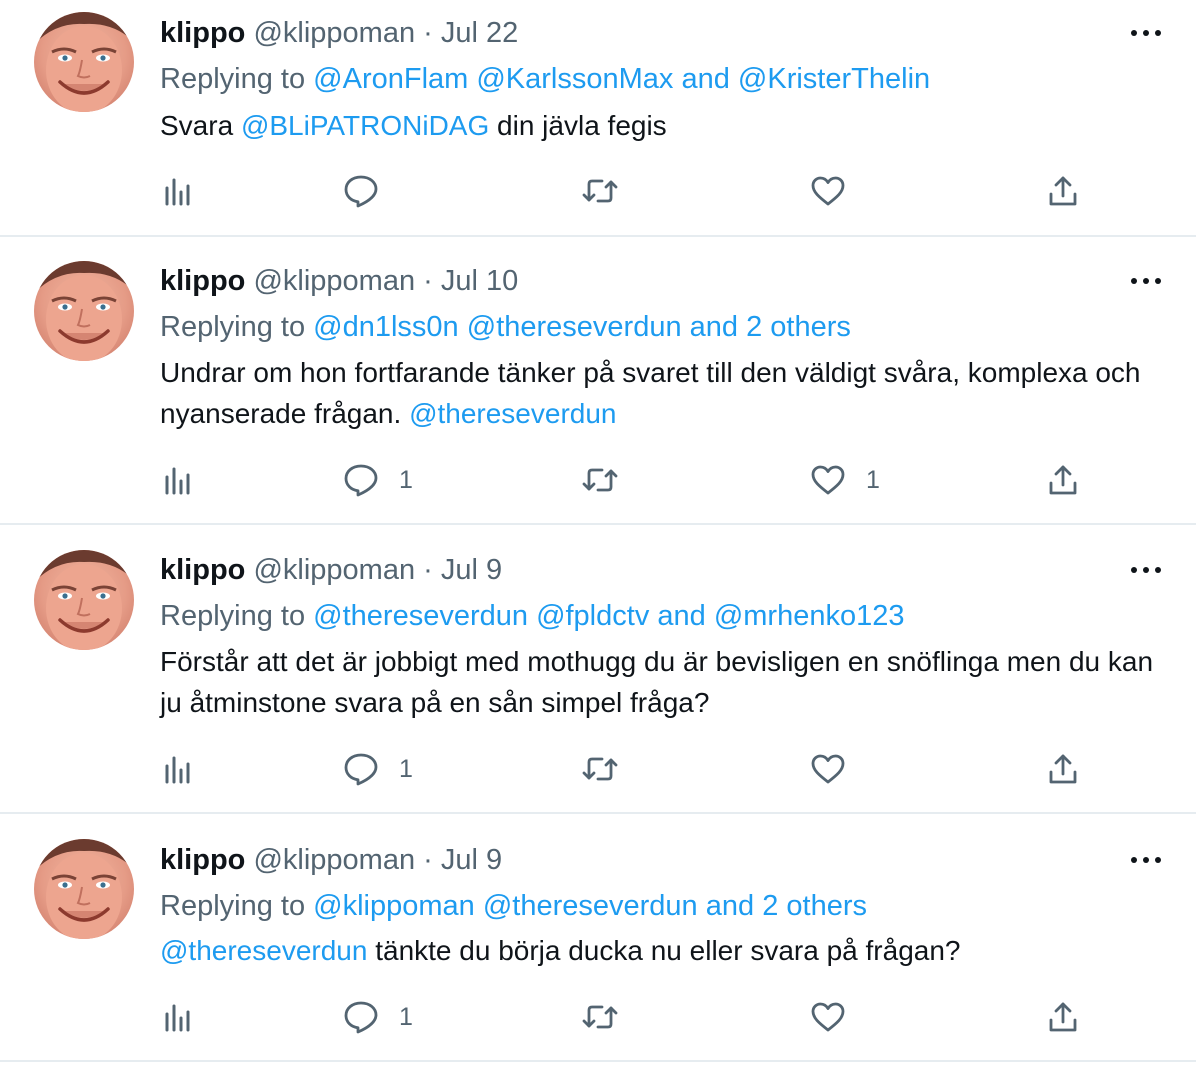 The image size is (1200, 1065). Describe the element at coordinates (365, 125) in the screenshot. I see `mention-link: @BLiPATRONiDAG` at that location.